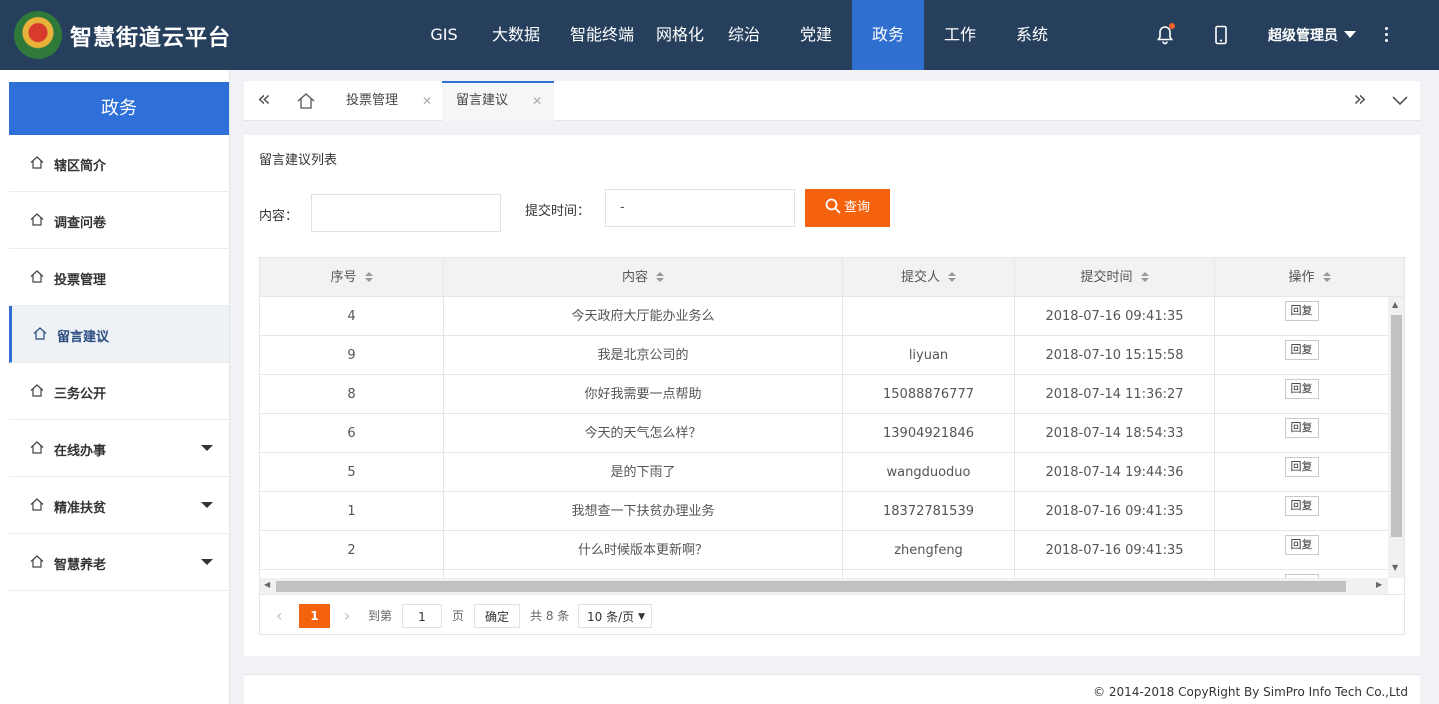  Describe the element at coordinates (816, 35) in the screenshot. I see `nav-party: 党建` at that location.